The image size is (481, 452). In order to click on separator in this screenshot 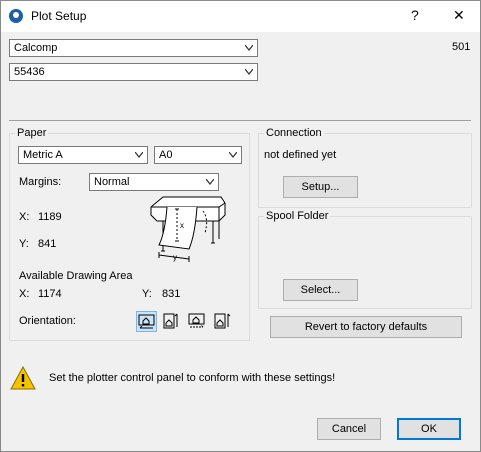, I will do `click(240, 120)`.